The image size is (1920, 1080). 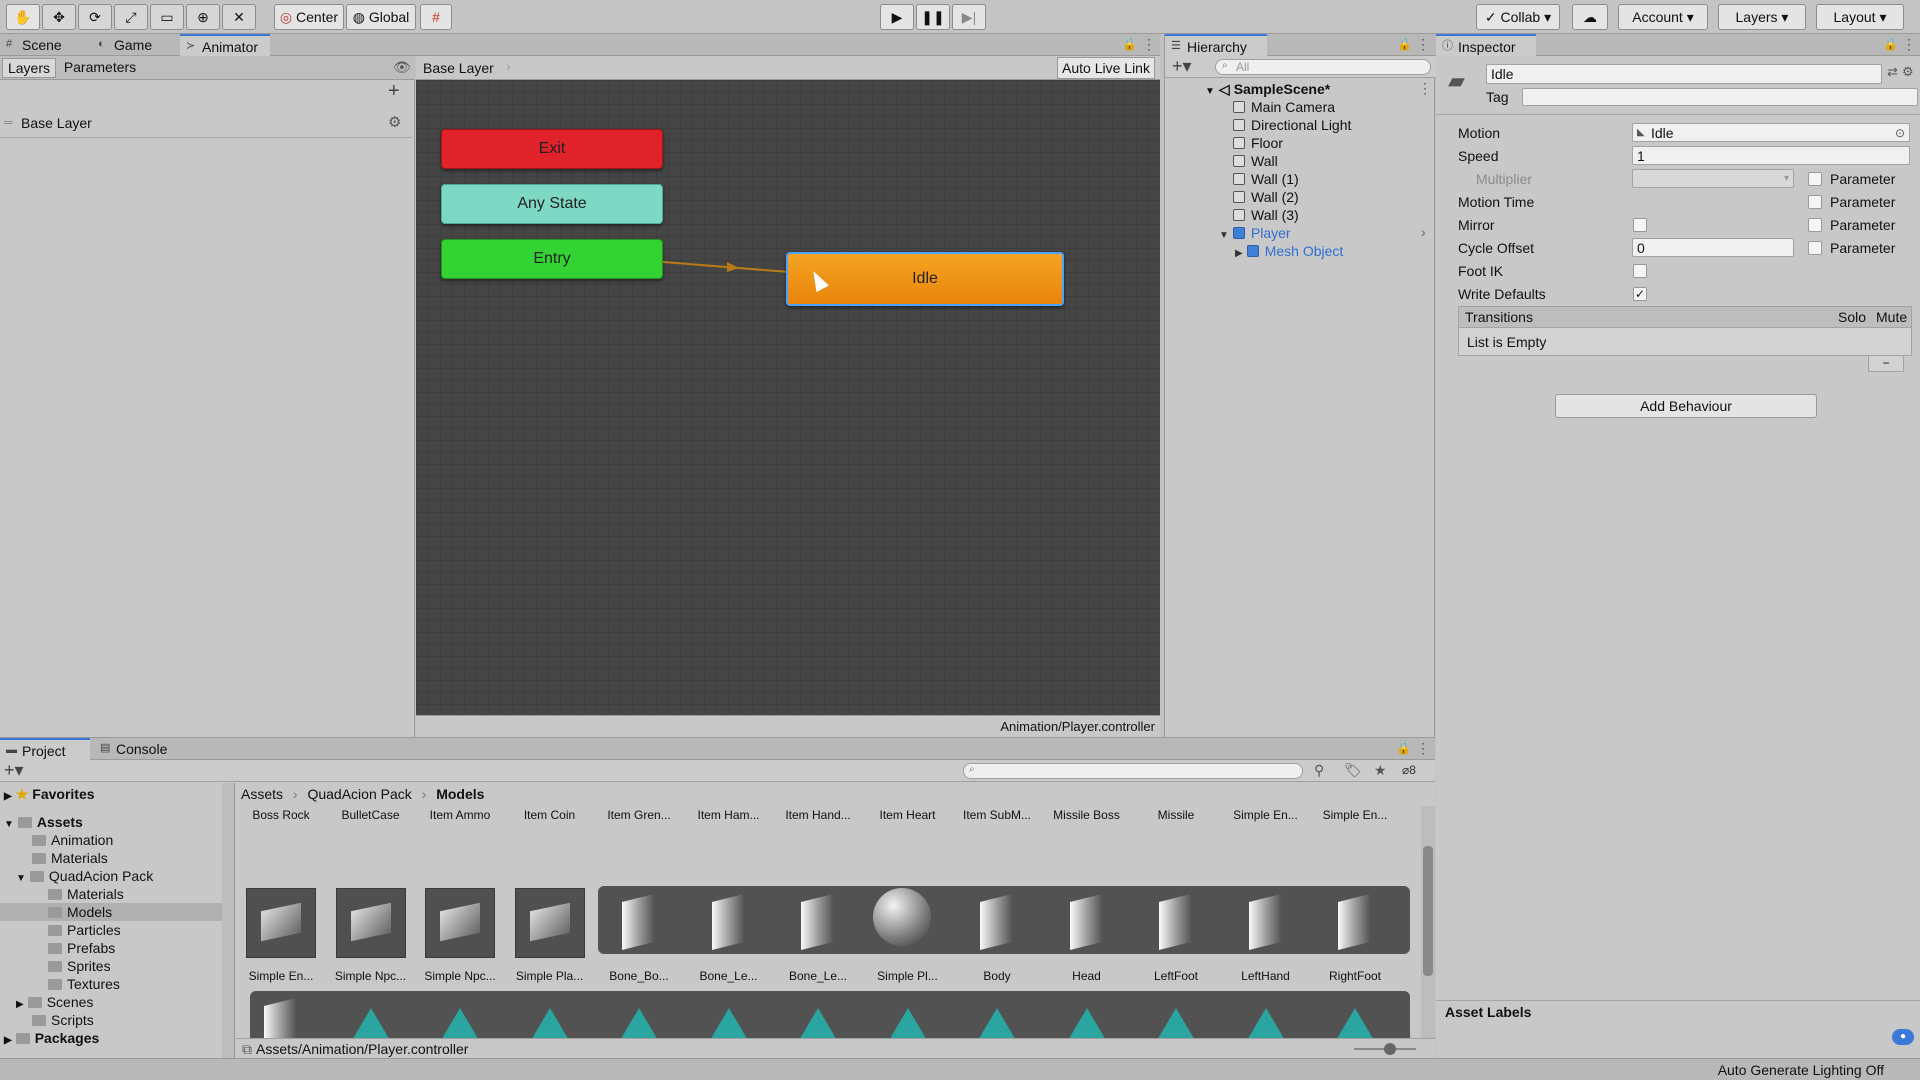 I want to click on settings-icon: ⚙, so click(x=1908, y=72).